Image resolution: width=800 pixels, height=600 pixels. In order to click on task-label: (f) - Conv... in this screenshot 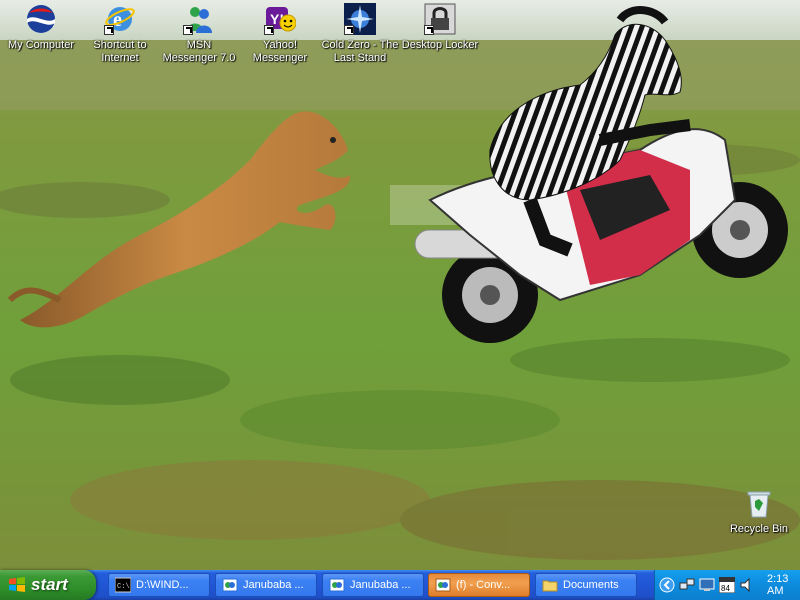, I will do `click(483, 585)`.